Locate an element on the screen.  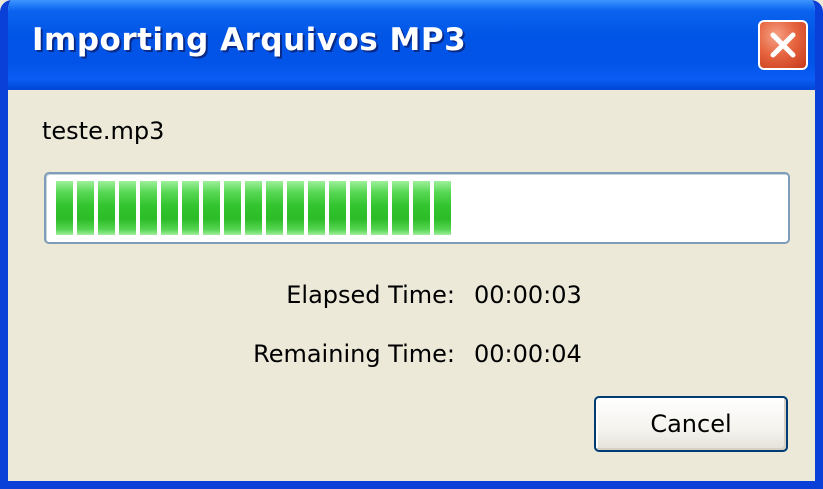
remaining-time-value: 00:00:04 is located at coordinates (528, 354).